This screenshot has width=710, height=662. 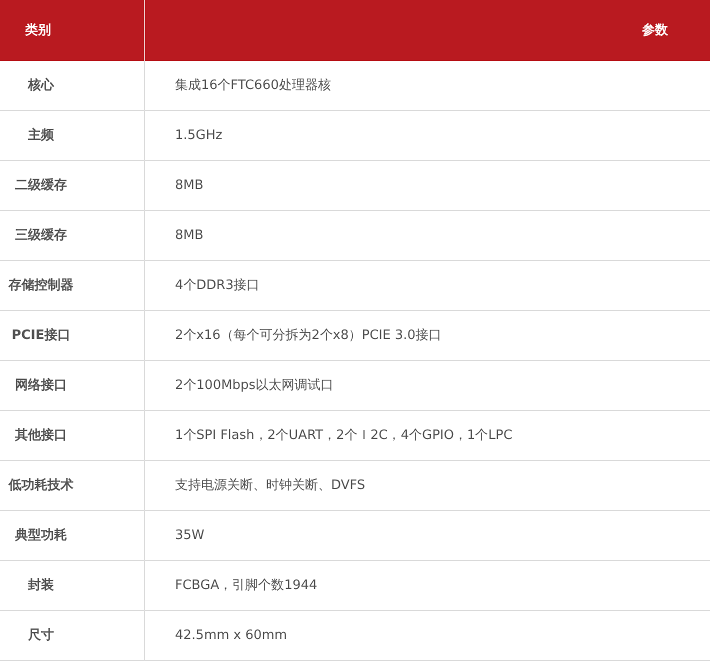 What do you see at coordinates (40, 285) in the screenshot?
I see `table-cell-text: 存储控制器` at bounding box center [40, 285].